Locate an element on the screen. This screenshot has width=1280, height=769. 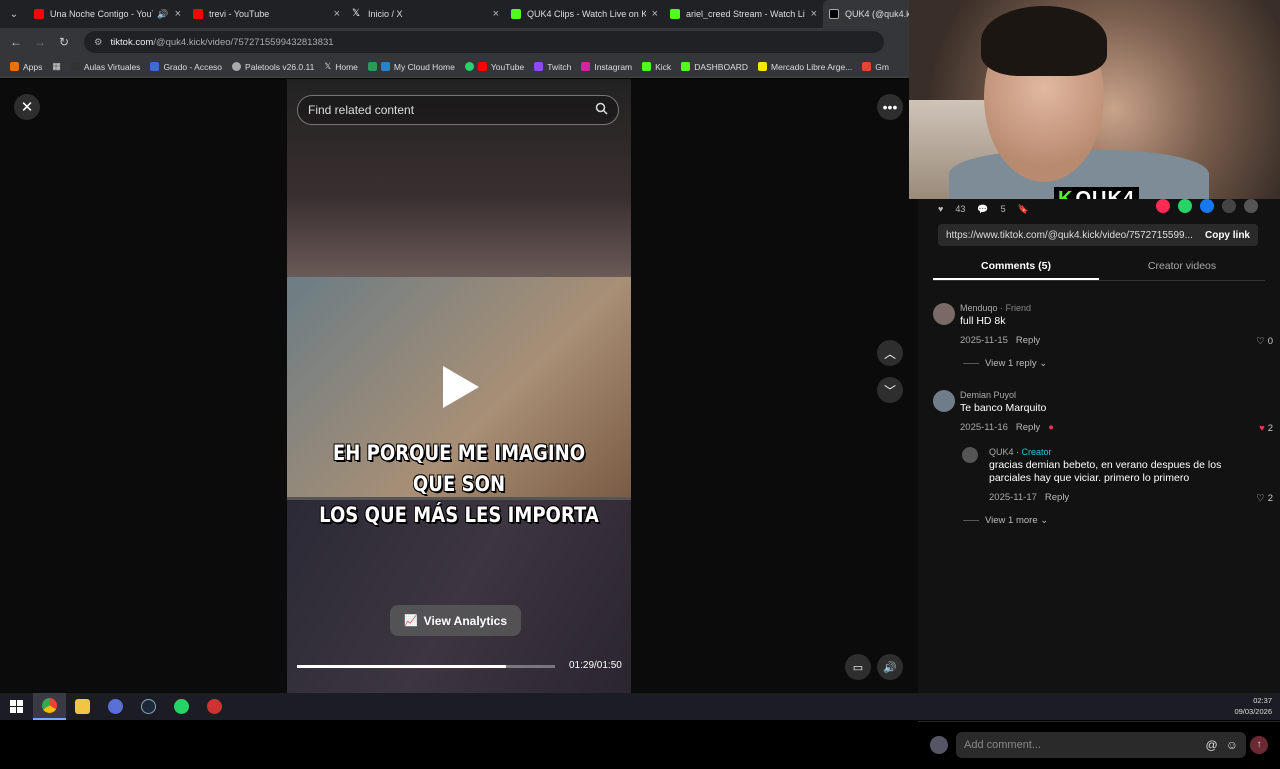
bookmark-grid: ▦ is located at coordinates (56, 66).